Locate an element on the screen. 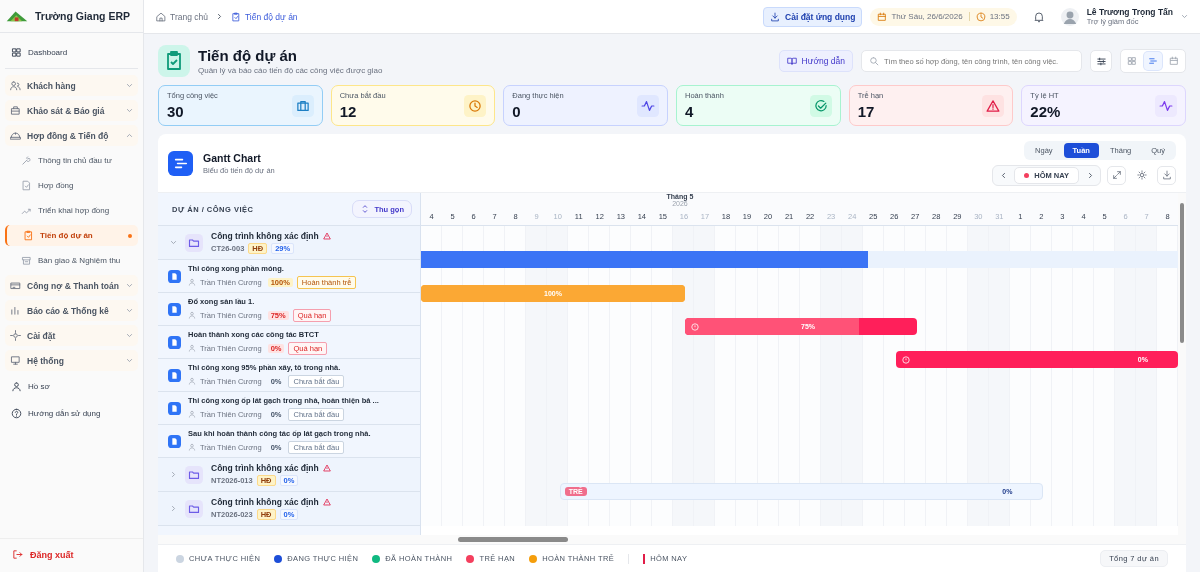 This screenshot has height=572, width=1200. search-icon is located at coordinates (874, 61).